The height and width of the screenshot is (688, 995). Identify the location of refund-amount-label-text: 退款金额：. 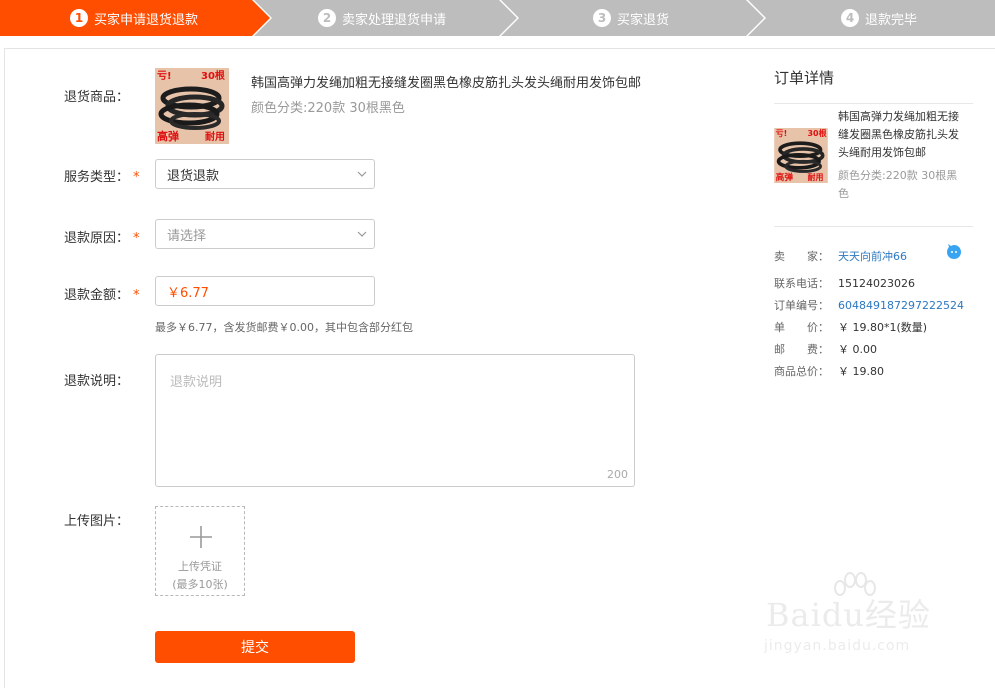
(97, 295).